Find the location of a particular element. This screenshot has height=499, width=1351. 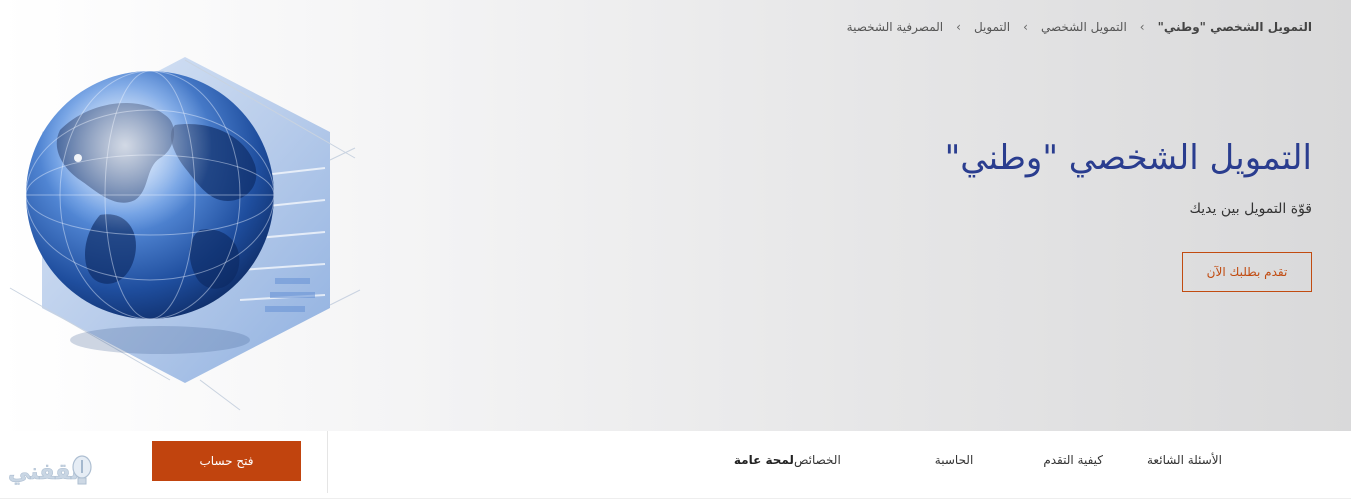

apply-now-button: تقدم بطلبك الآن is located at coordinates (1247, 272).